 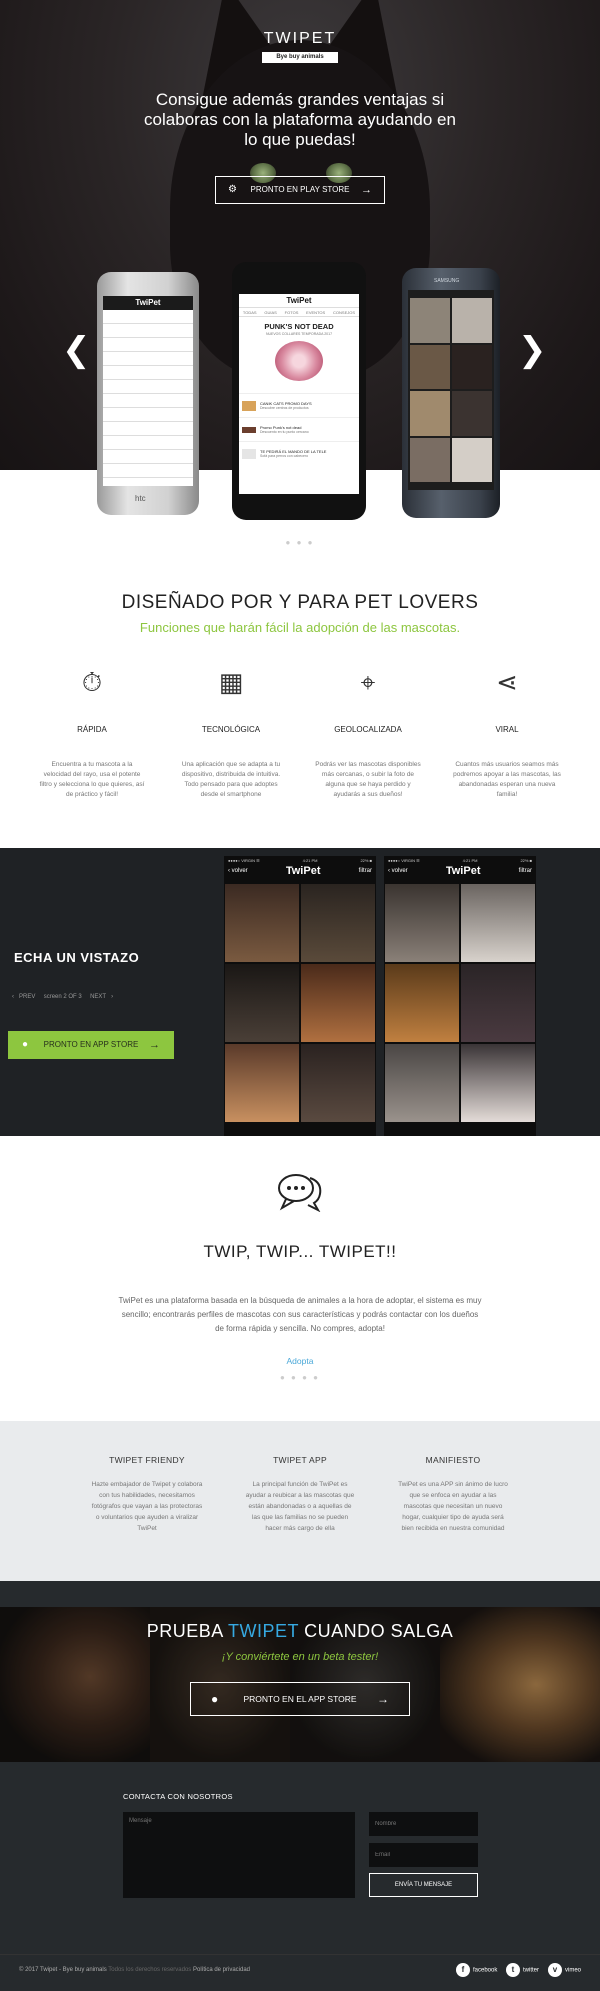 I want to click on email-field, so click(x=423, y=1855).